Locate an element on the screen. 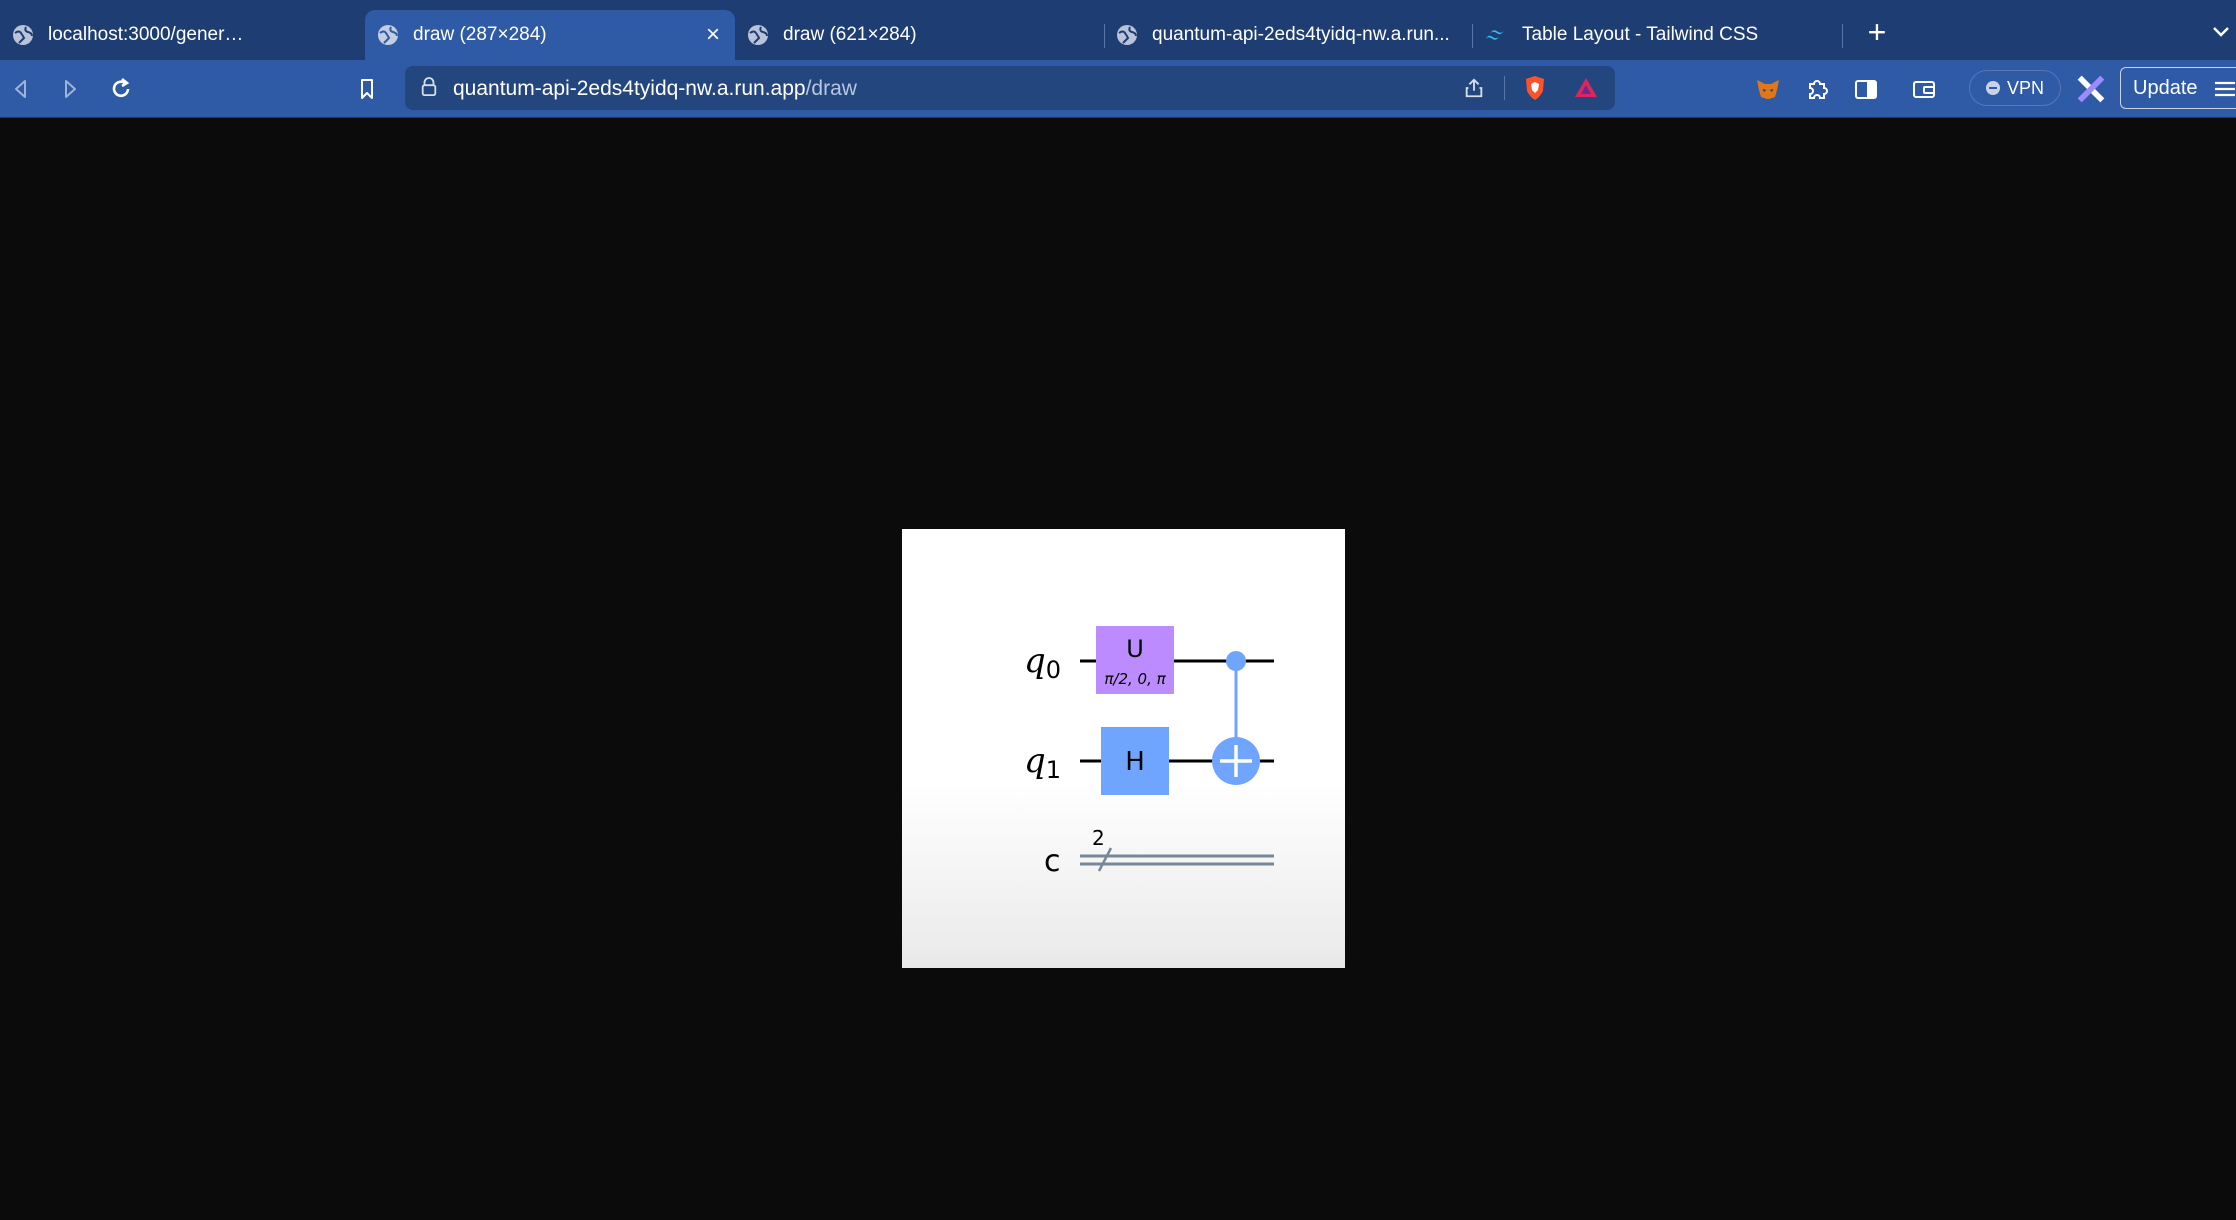 The height and width of the screenshot is (1220, 2236). back-icon is located at coordinates (21, 89).